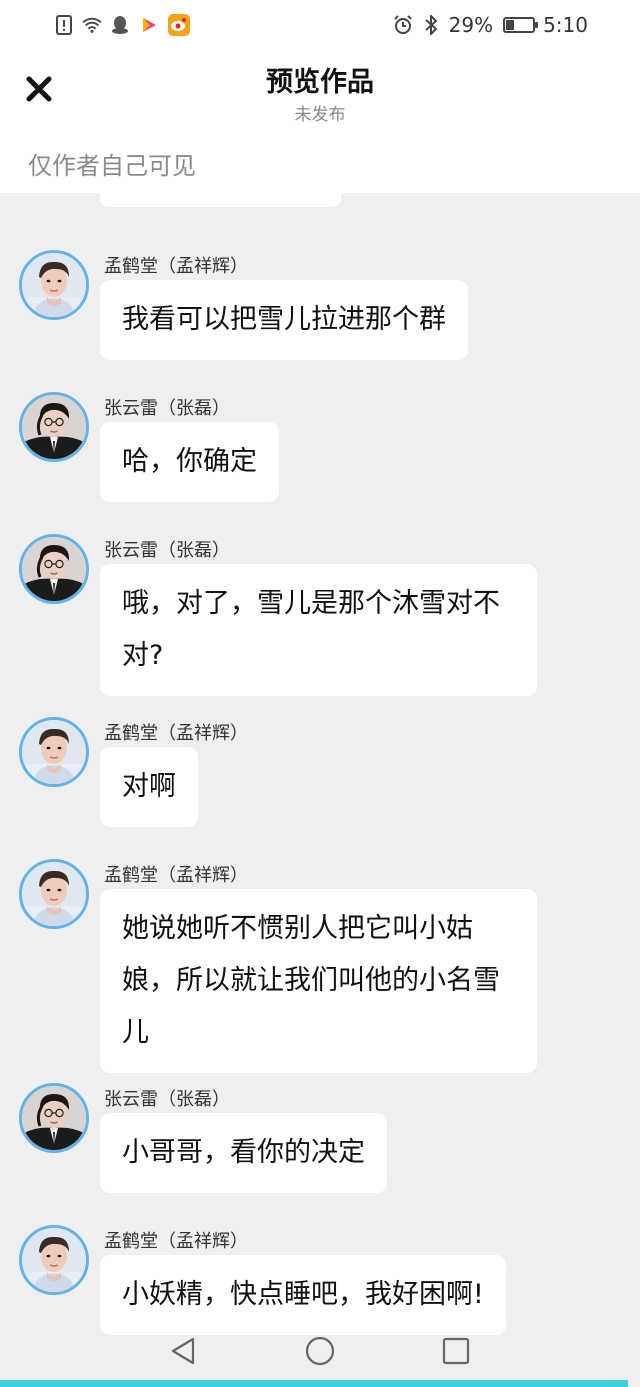 Image resolution: width=640 pixels, height=1387 pixels. What do you see at coordinates (314, 1383) in the screenshot?
I see `bottom-accent-line` at bounding box center [314, 1383].